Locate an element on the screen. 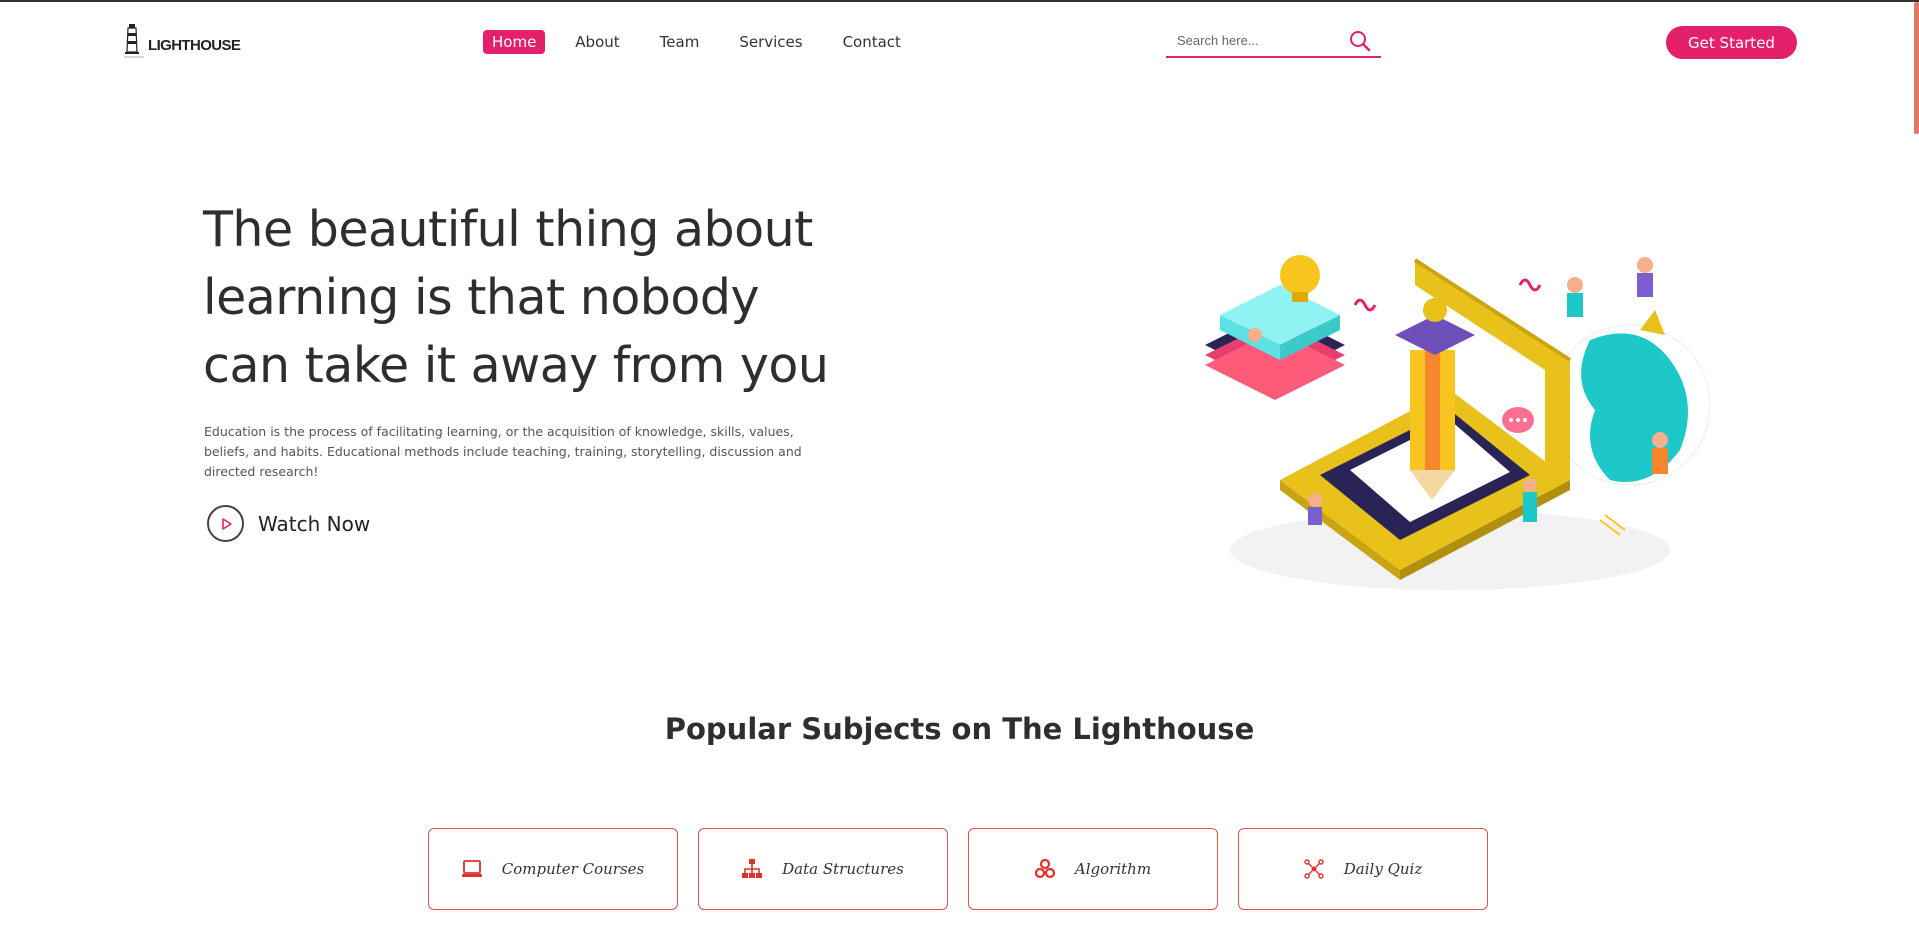 The image size is (1919, 937). main-nav: Home About Team Services Contact is located at coordinates (712, 42).